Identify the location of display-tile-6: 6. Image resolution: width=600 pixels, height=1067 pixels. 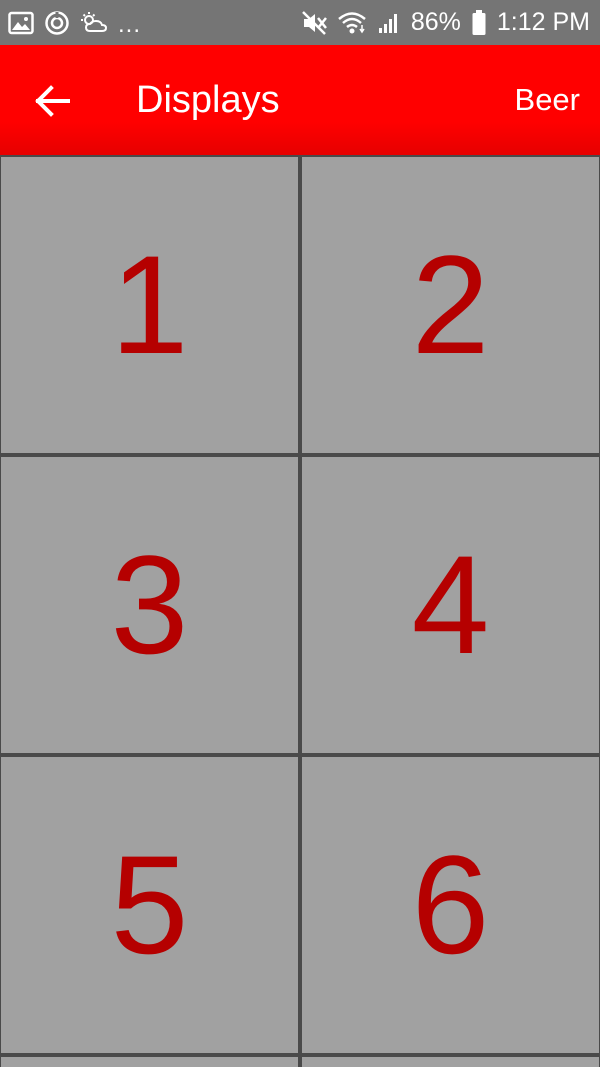
(450, 905).